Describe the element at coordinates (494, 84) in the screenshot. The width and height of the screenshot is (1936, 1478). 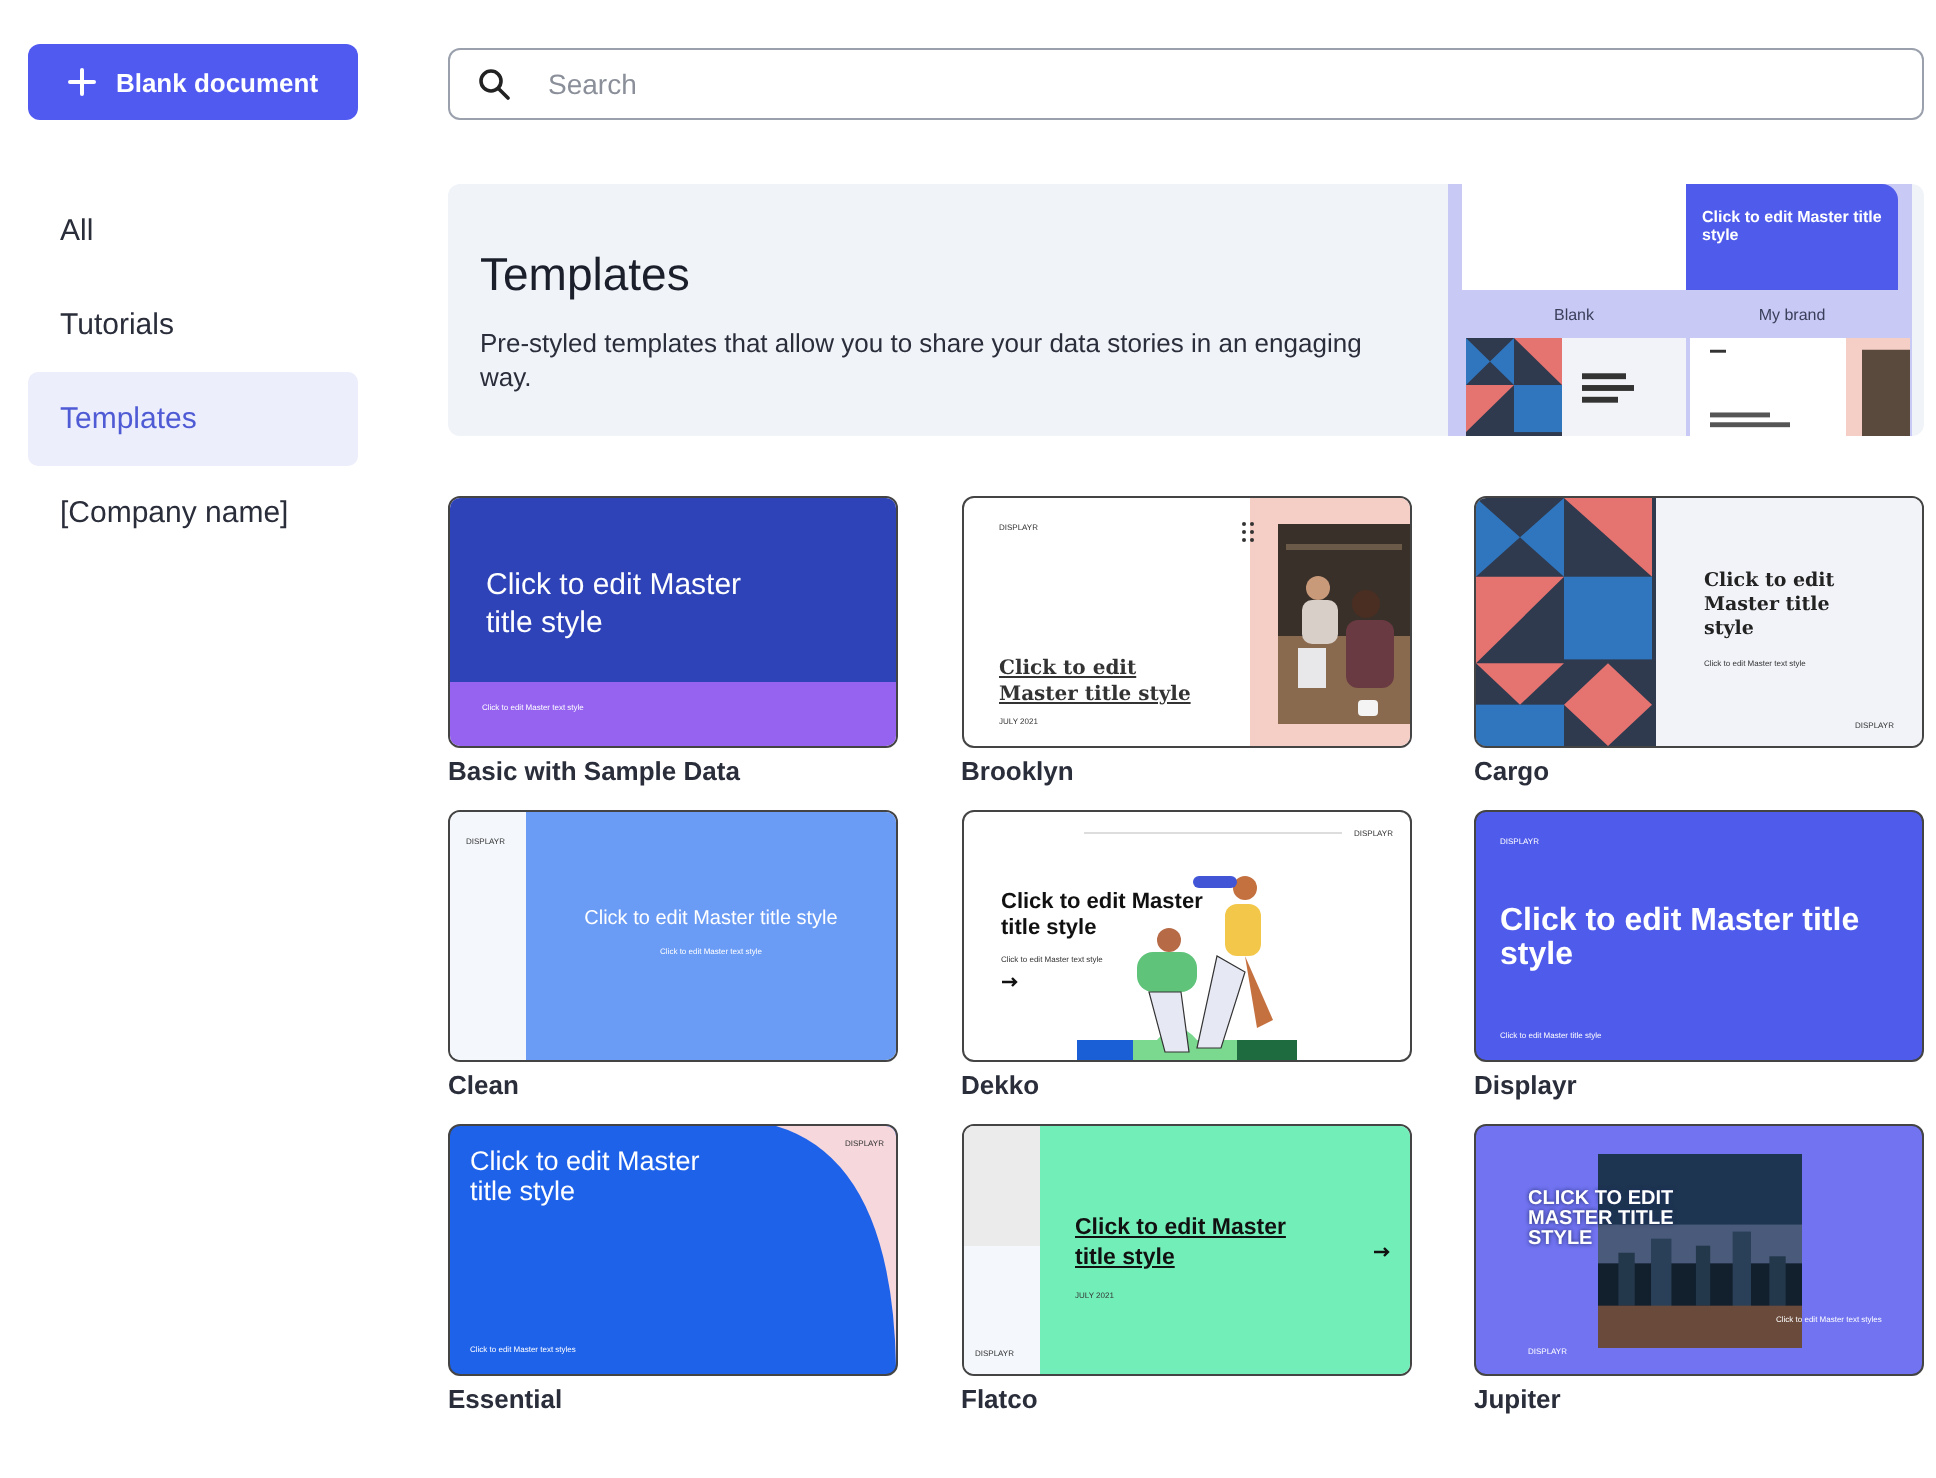
I see `search-icon` at that location.